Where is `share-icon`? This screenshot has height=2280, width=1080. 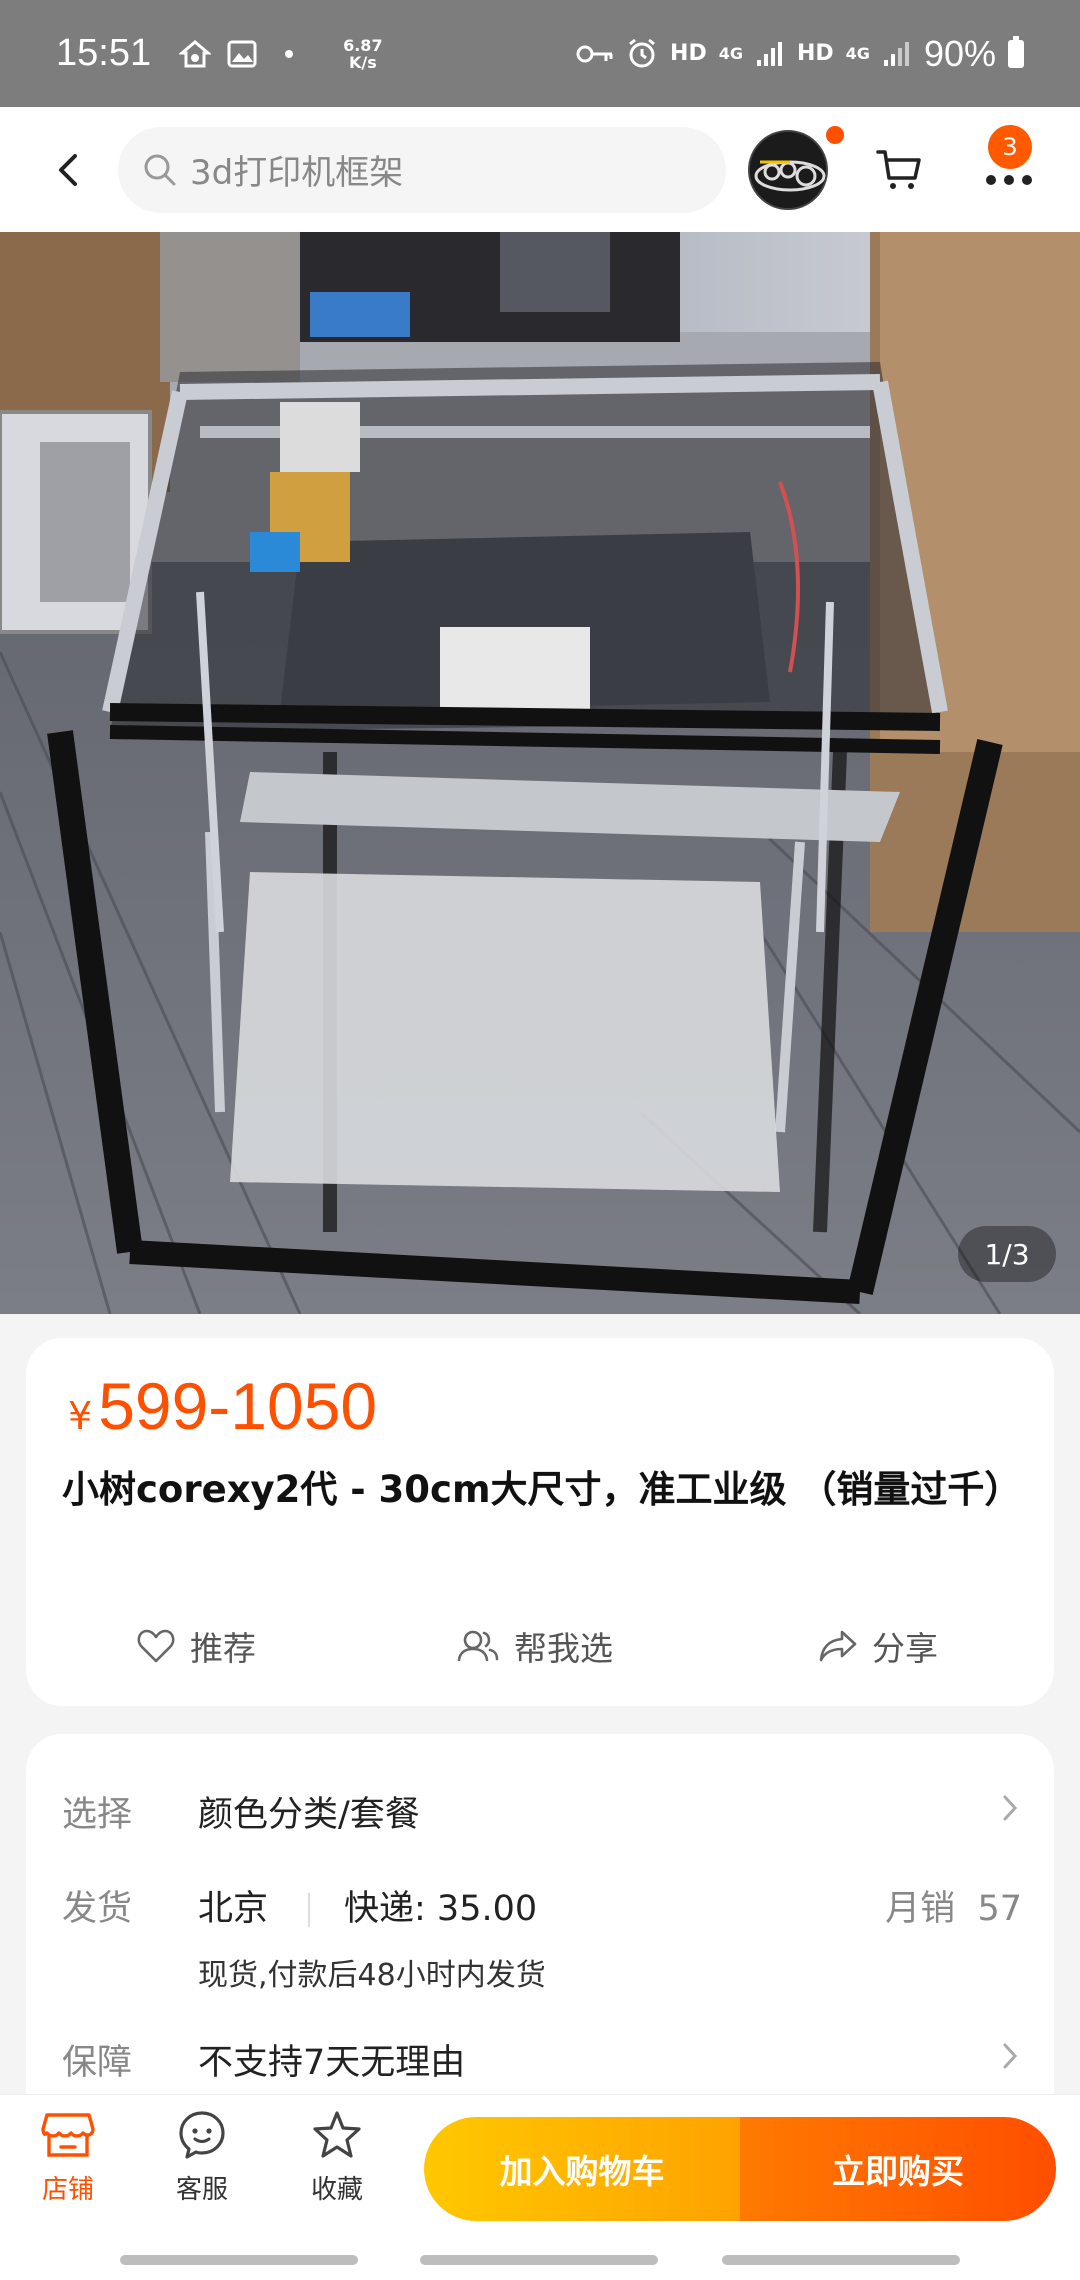 share-icon is located at coordinates (838, 1646).